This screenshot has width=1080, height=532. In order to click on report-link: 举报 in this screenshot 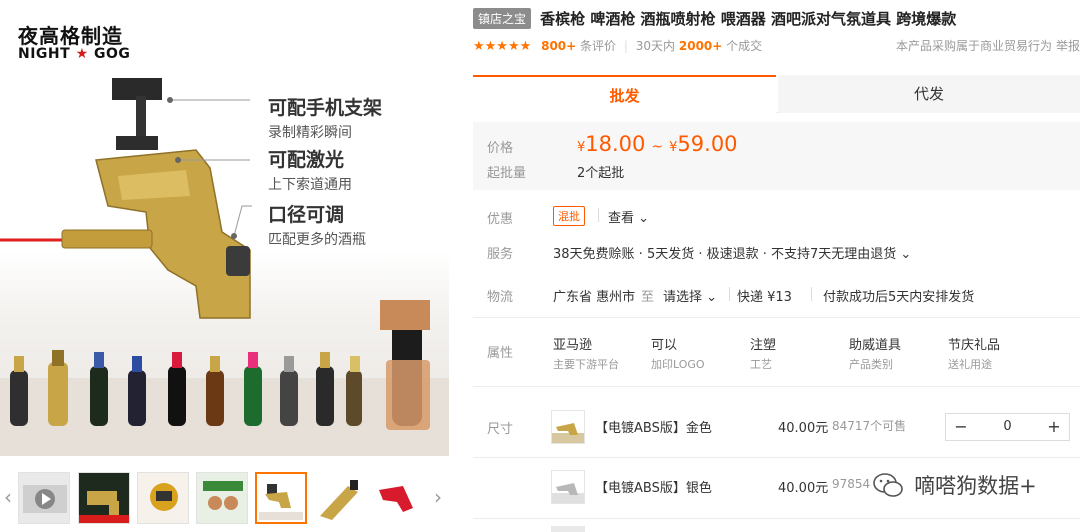, I will do `click(1068, 45)`.